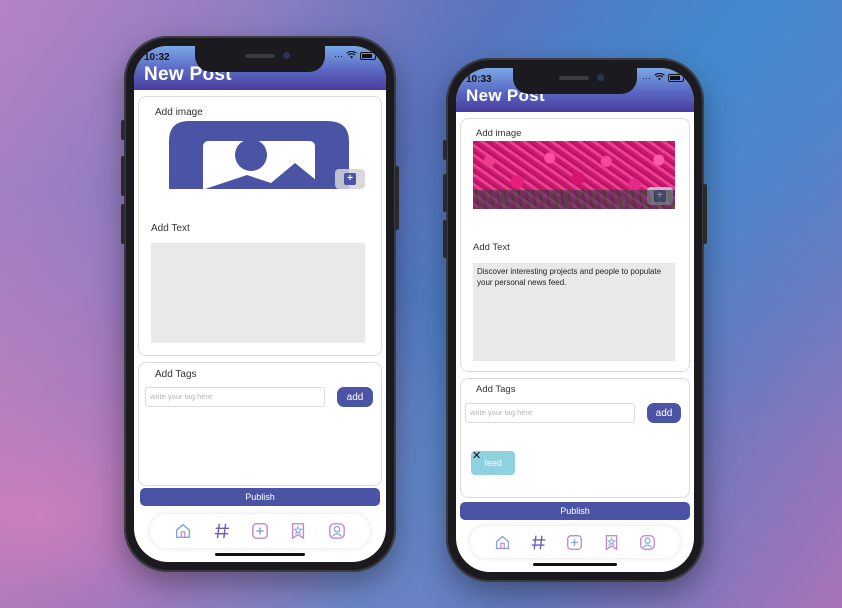 The image size is (842, 608). I want to click on post-content-card: Add image + Add Text, so click(260, 226).